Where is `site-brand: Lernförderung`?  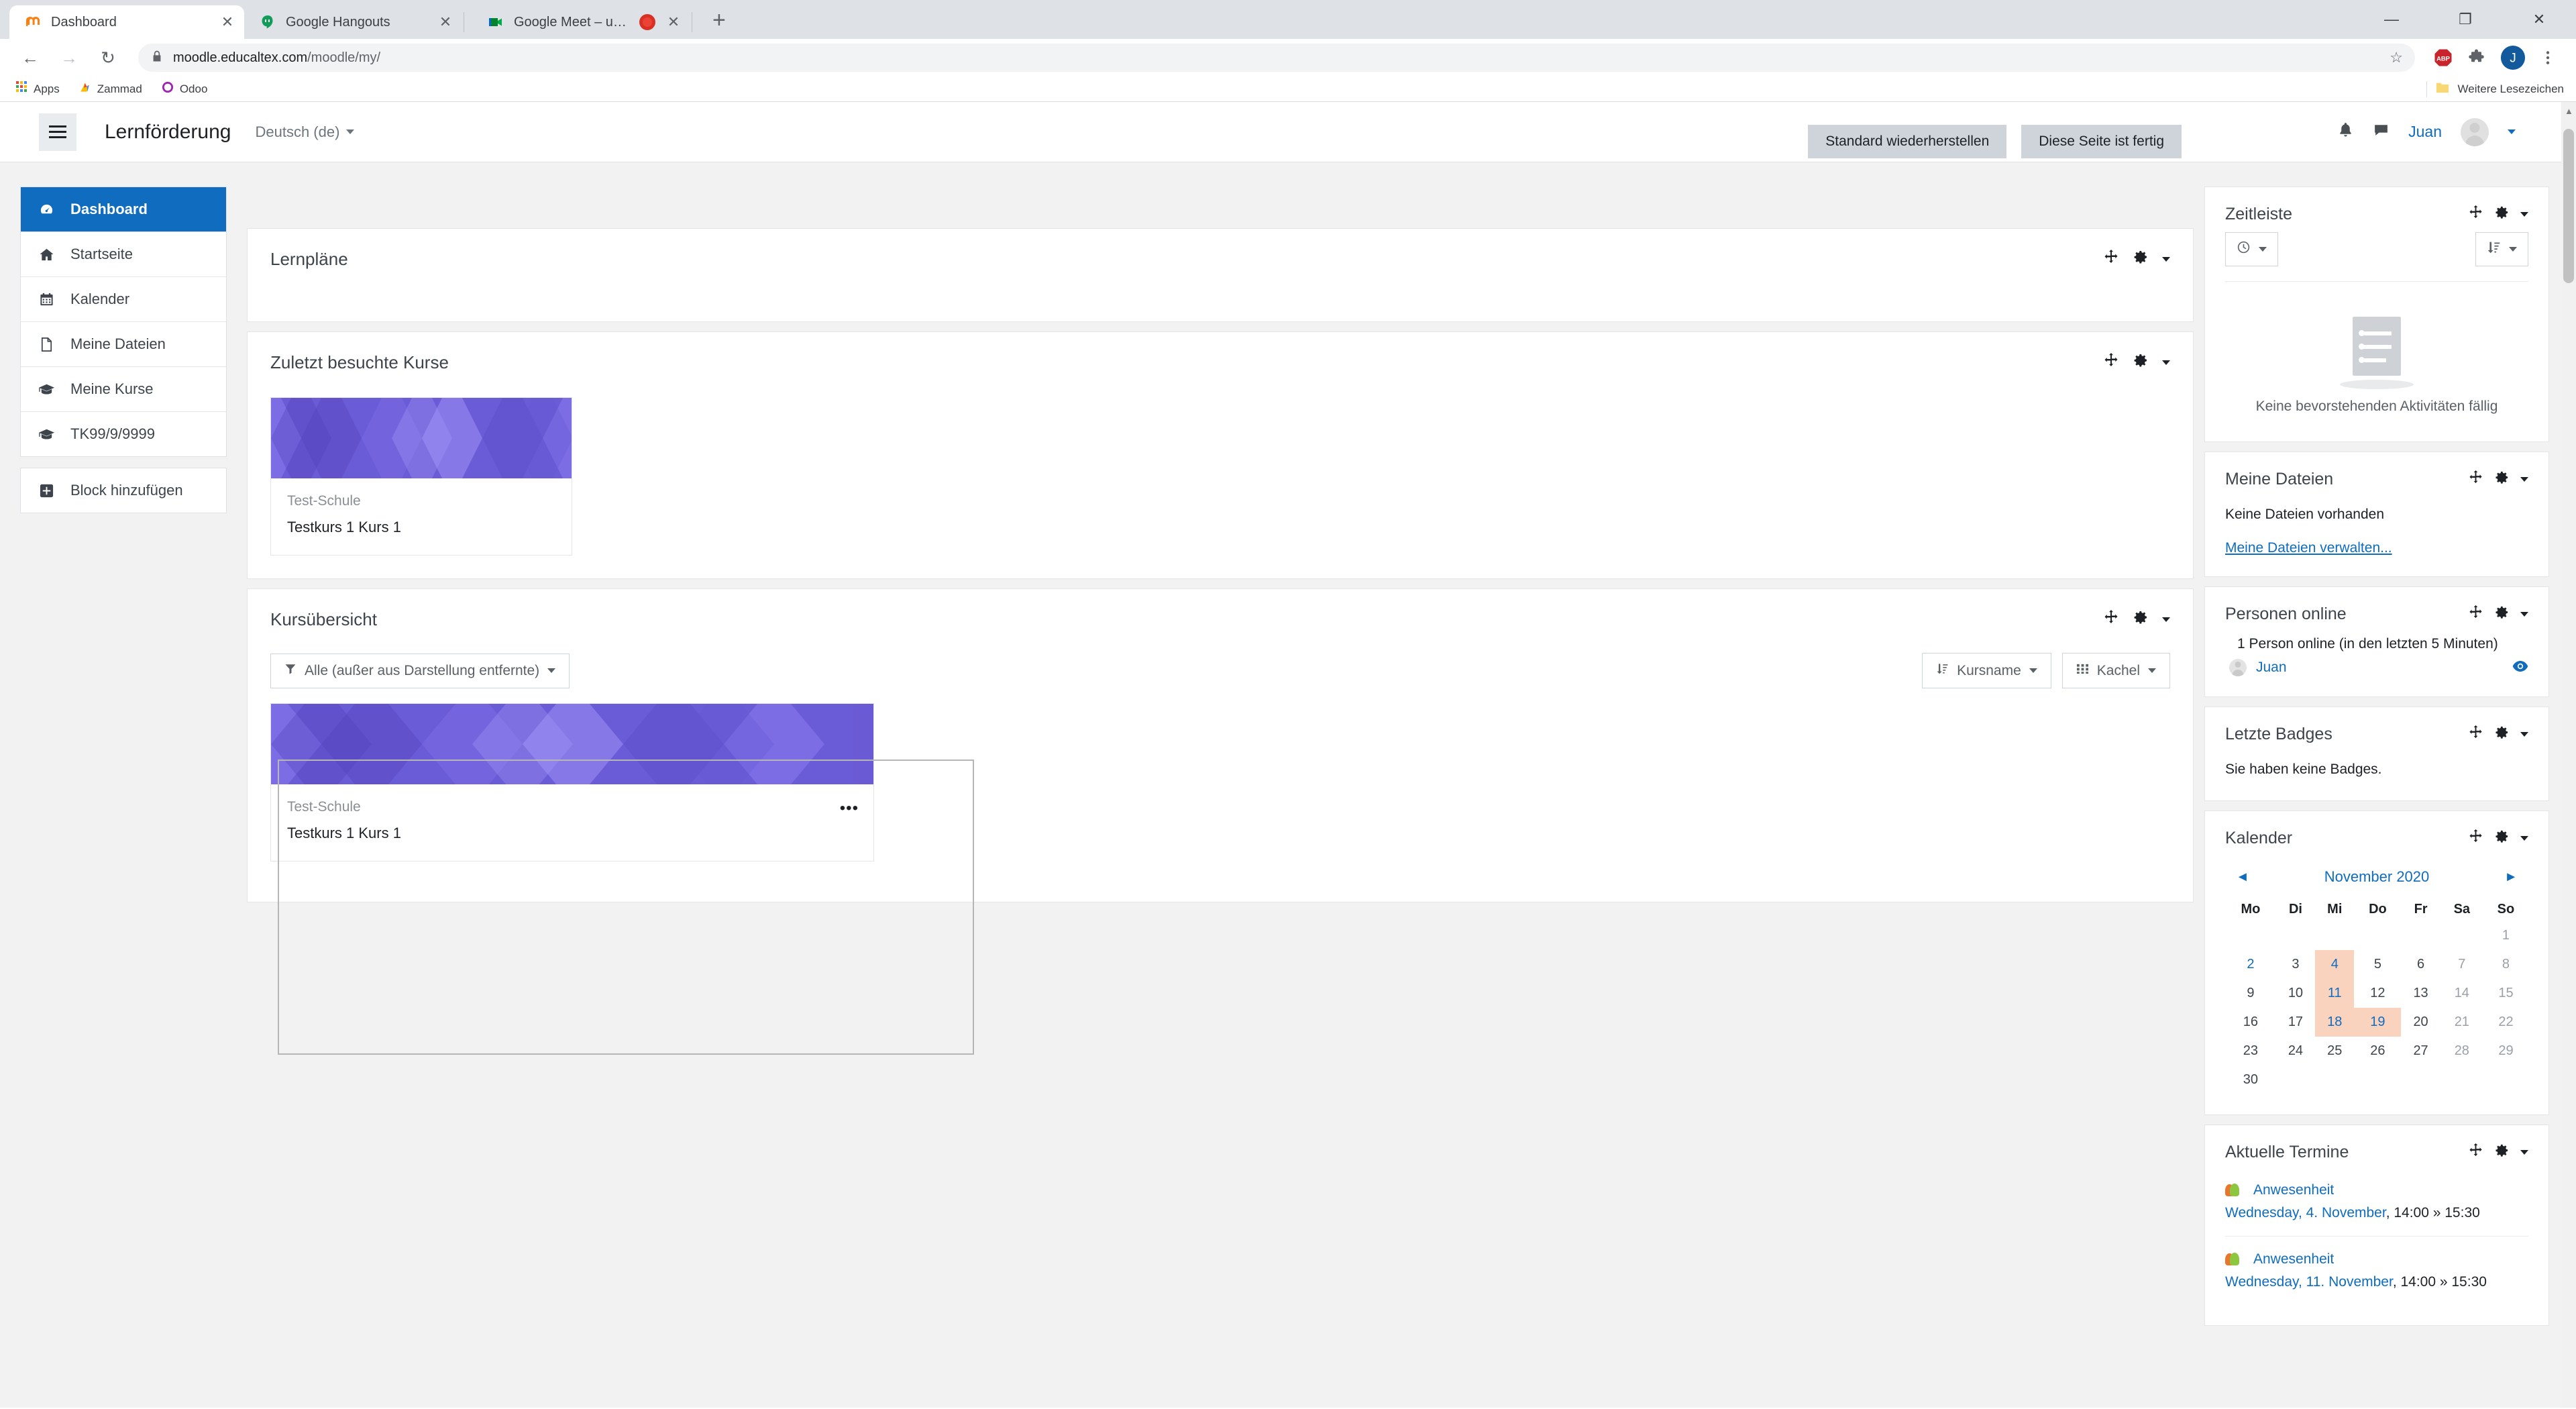
site-brand: Lernförderung is located at coordinates (168, 132).